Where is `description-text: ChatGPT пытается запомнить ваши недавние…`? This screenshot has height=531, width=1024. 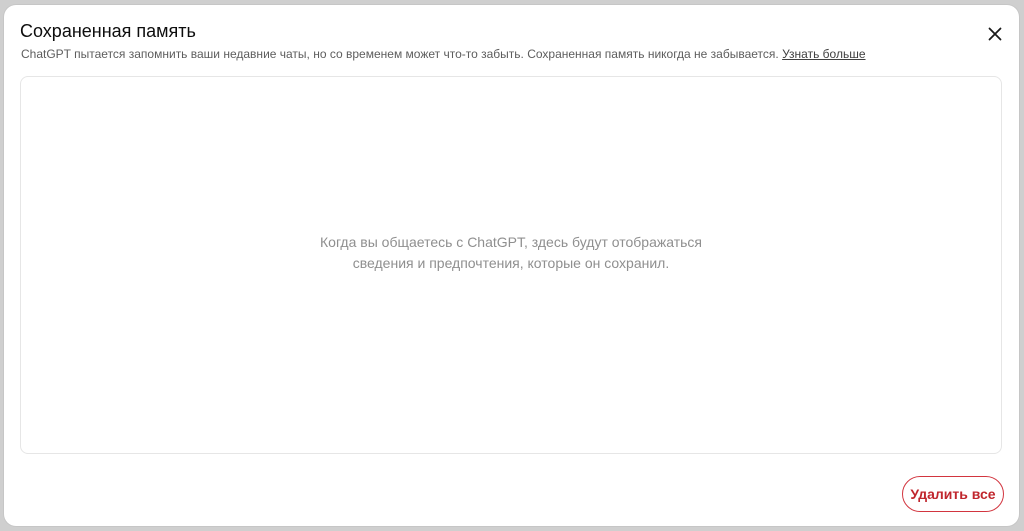
description-text: ChatGPT пытается запомнить ваши недавние… is located at coordinates (400, 54).